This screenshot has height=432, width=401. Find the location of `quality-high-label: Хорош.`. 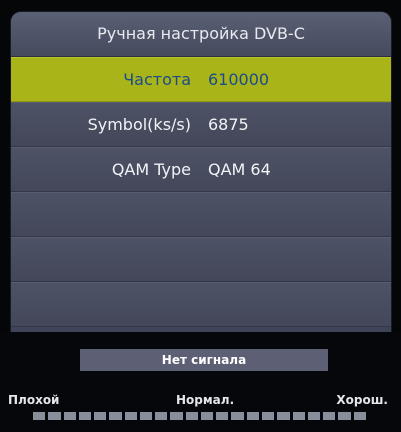

quality-high-label: Хорош. is located at coordinates (362, 400).